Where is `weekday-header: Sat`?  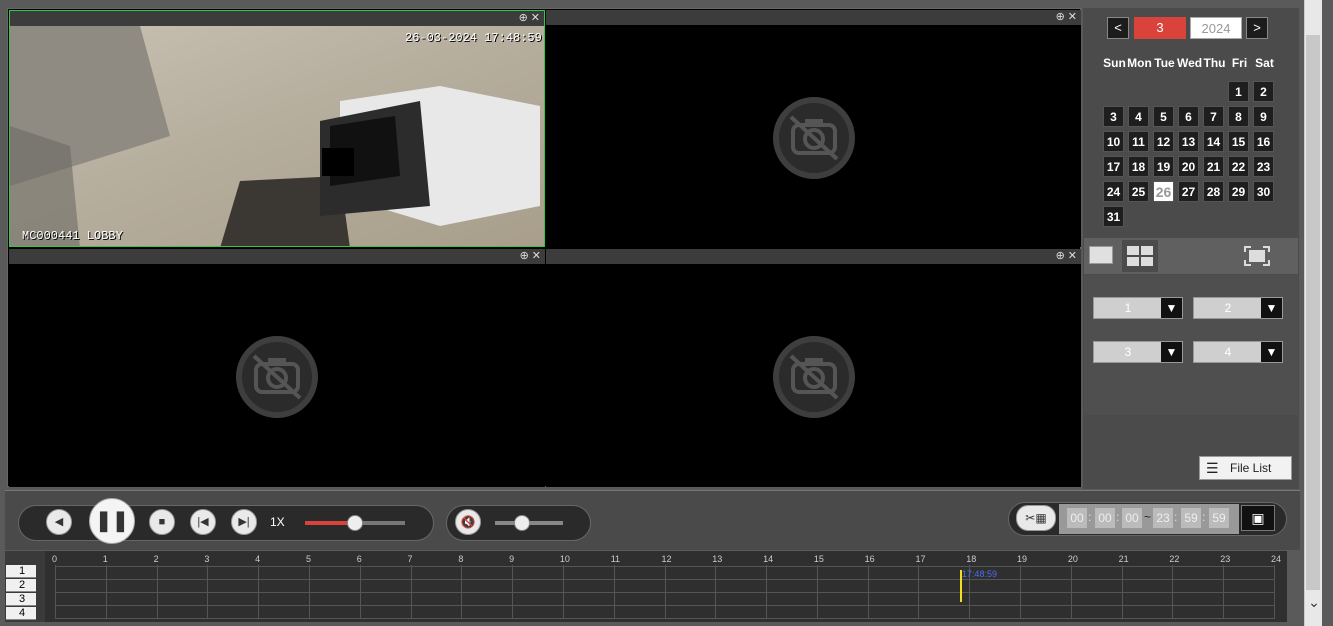 weekday-header: Sat is located at coordinates (1264, 63).